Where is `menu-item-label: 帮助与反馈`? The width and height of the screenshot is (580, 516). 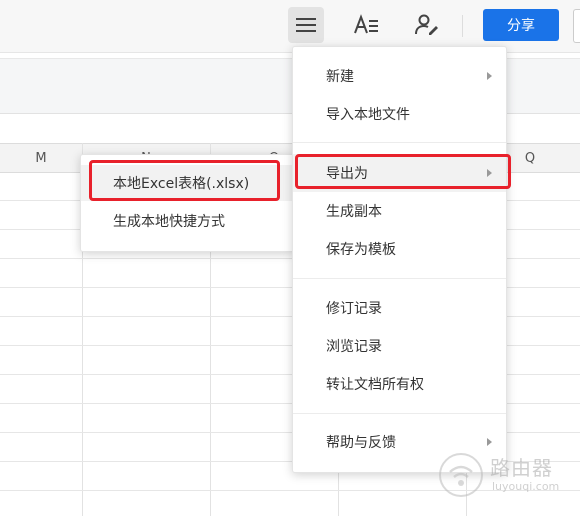 menu-item-label: 帮助与反馈 is located at coordinates (361, 443).